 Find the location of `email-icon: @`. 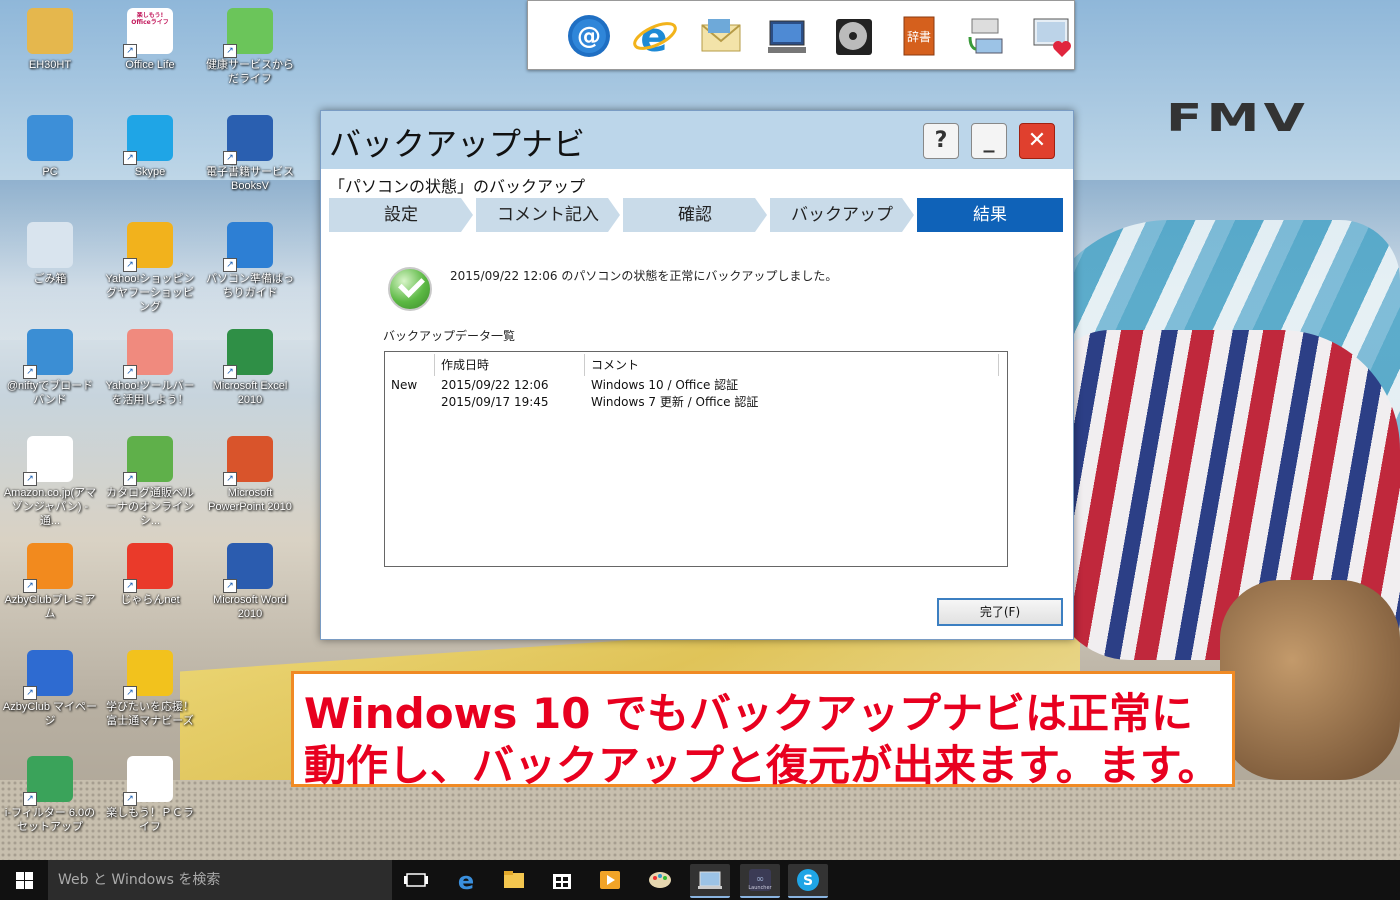

email-icon: @ is located at coordinates (589, 36).